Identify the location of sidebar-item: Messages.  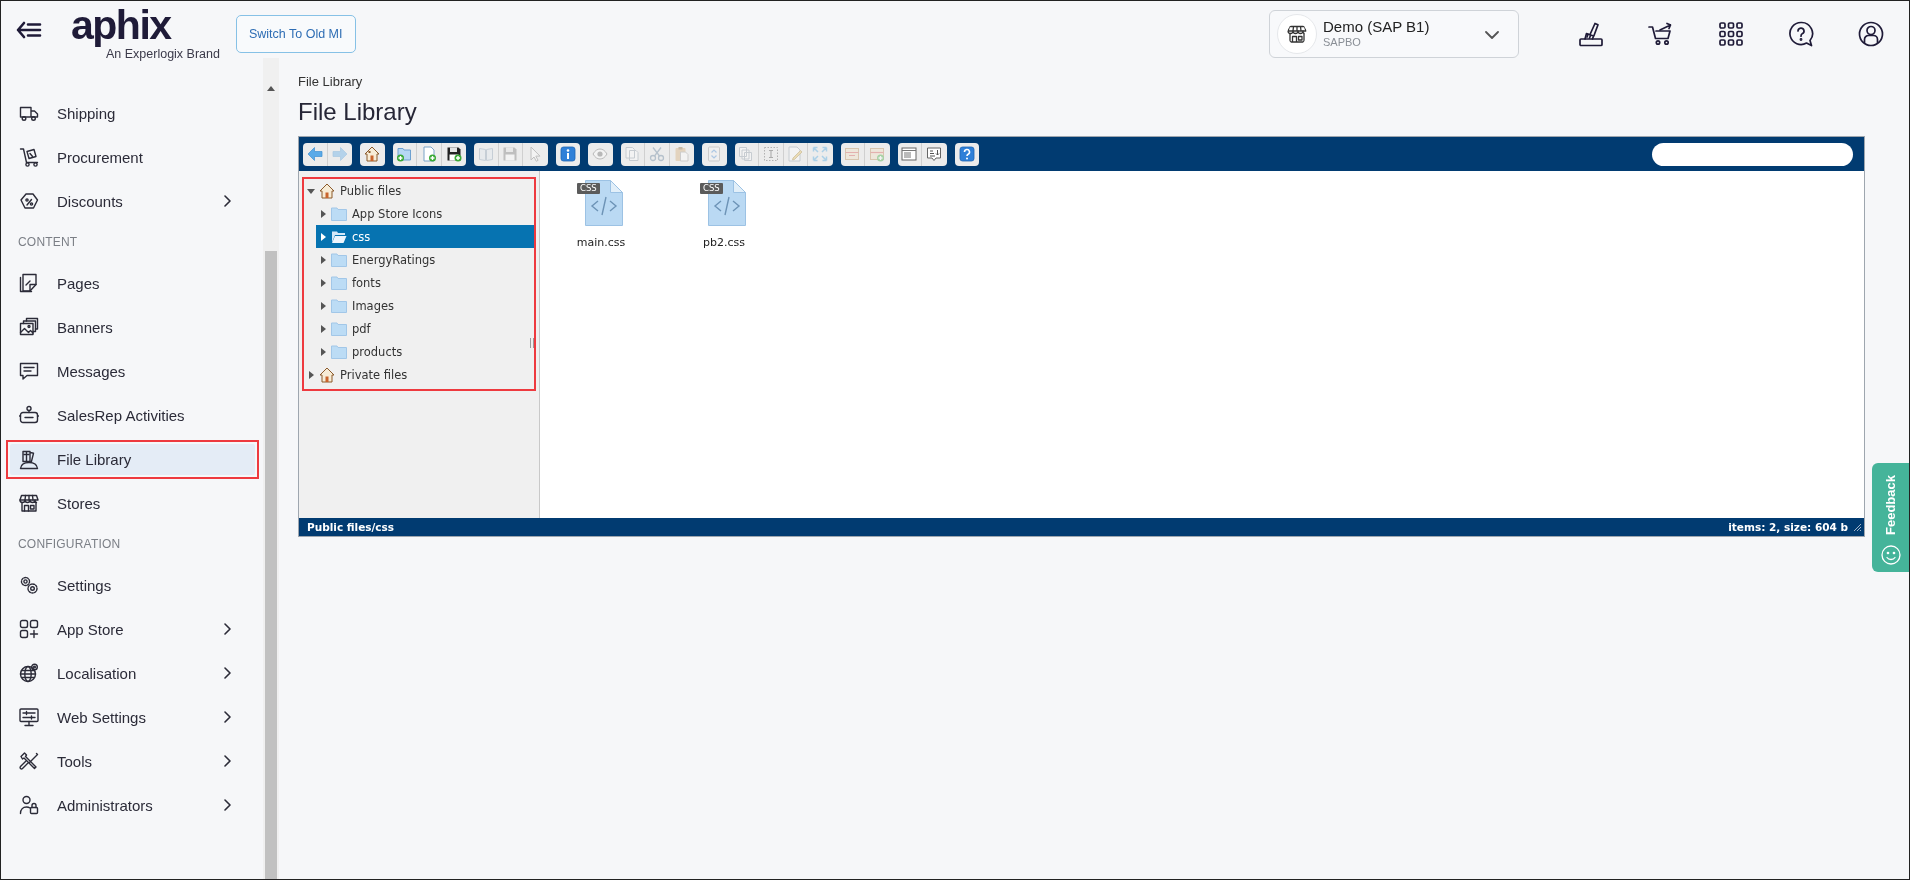
(132, 371).